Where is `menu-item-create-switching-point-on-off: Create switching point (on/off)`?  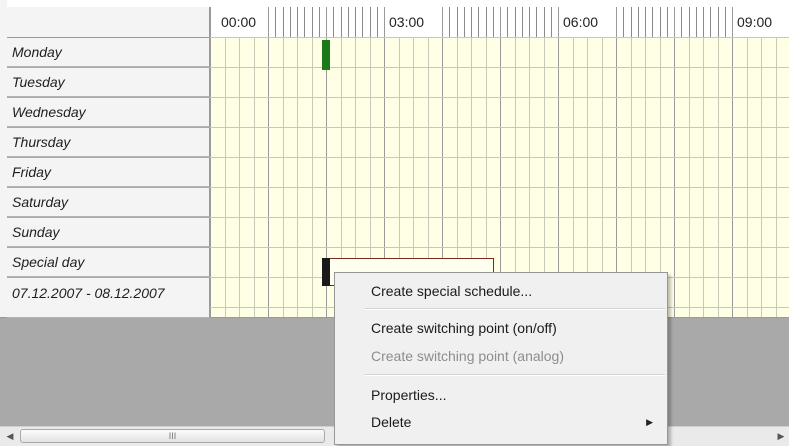 menu-item-create-switching-point-on-off: Create switching point (on/off) is located at coordinates (501, 328).